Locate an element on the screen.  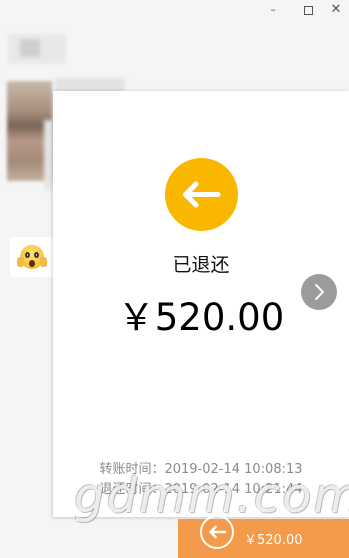
chevron-right-icon is located at coordinates (319, 292).